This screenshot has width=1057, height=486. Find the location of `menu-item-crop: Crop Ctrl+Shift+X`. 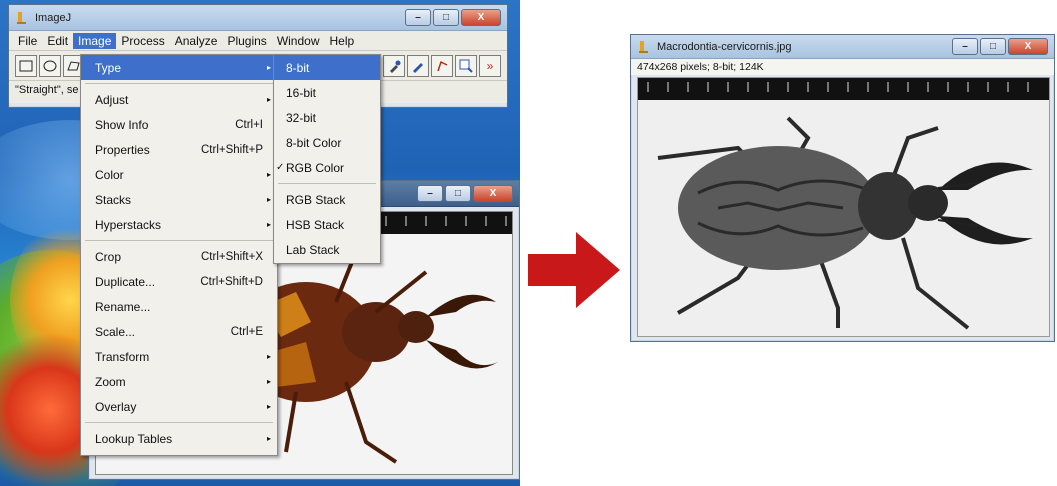

menu-item-crop: Crop Ctrl+Shift+X is located at coordinates (179, 256).